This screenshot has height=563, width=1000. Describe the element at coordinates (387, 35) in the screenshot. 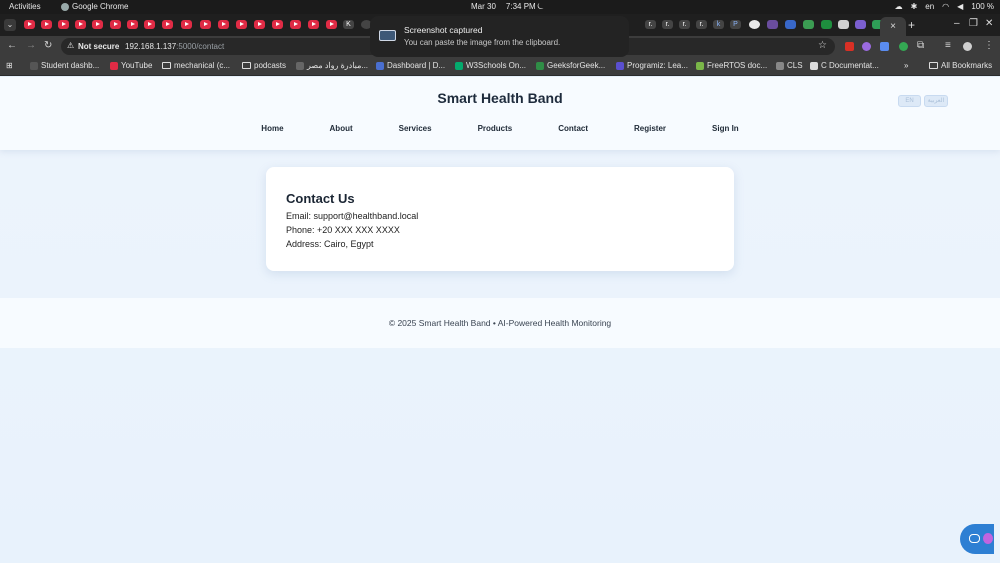

I see `screenshot-icon` at that location.